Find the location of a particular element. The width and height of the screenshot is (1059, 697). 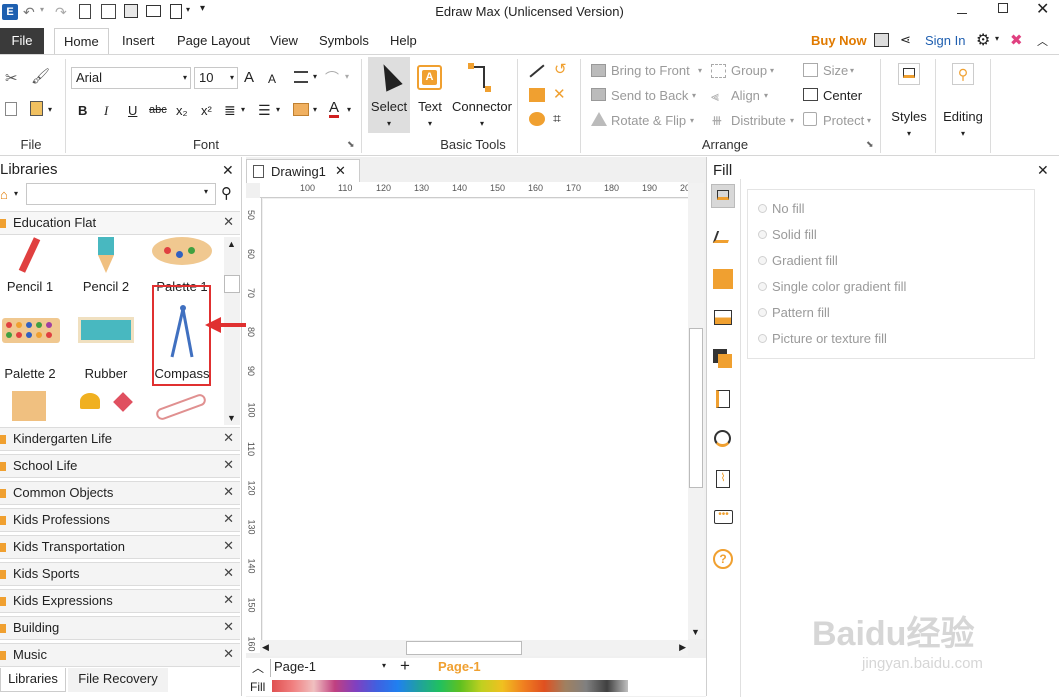

distribute-button: Distribute is located at coordinates (758, 120).